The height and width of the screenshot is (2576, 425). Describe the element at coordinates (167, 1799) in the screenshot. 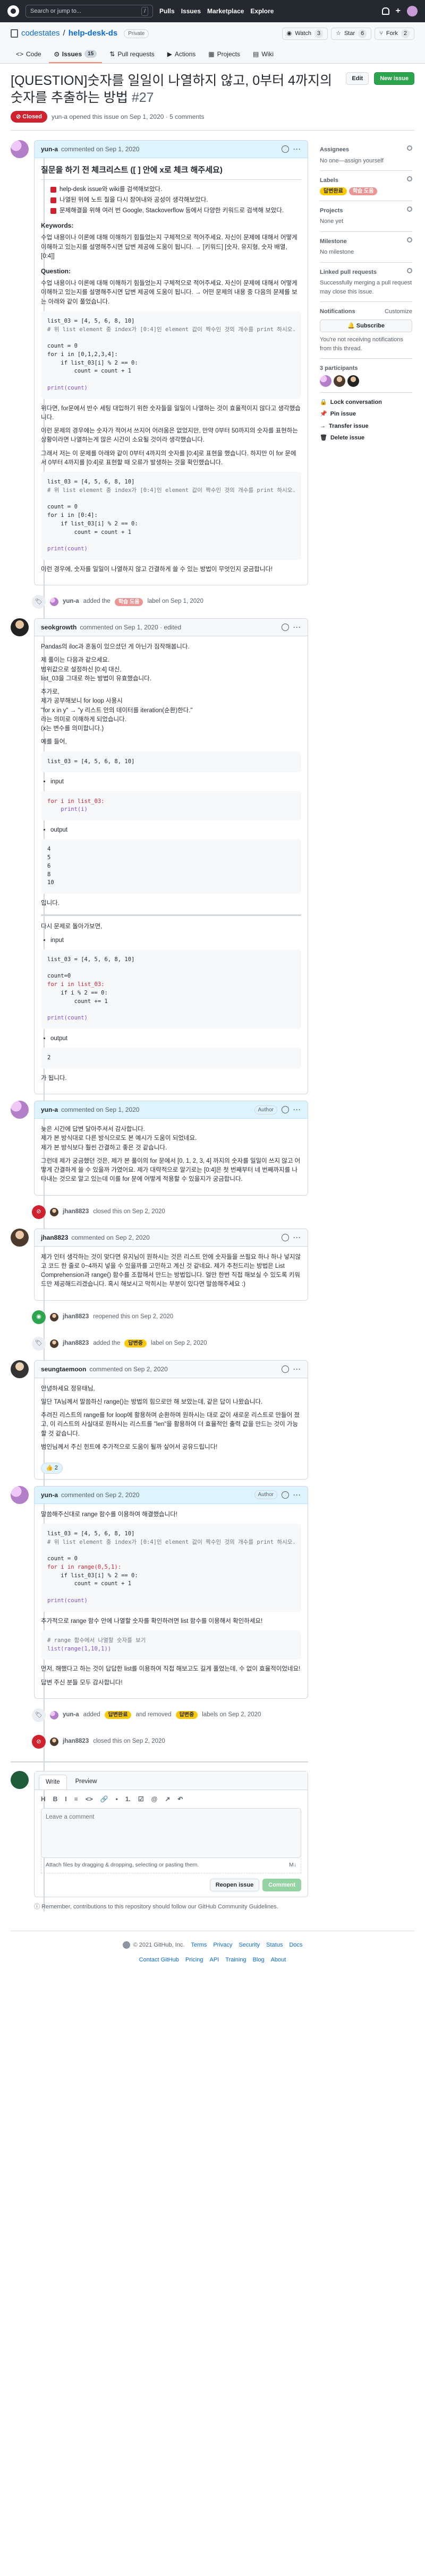

I see `reference-icon: ↗` at that location.